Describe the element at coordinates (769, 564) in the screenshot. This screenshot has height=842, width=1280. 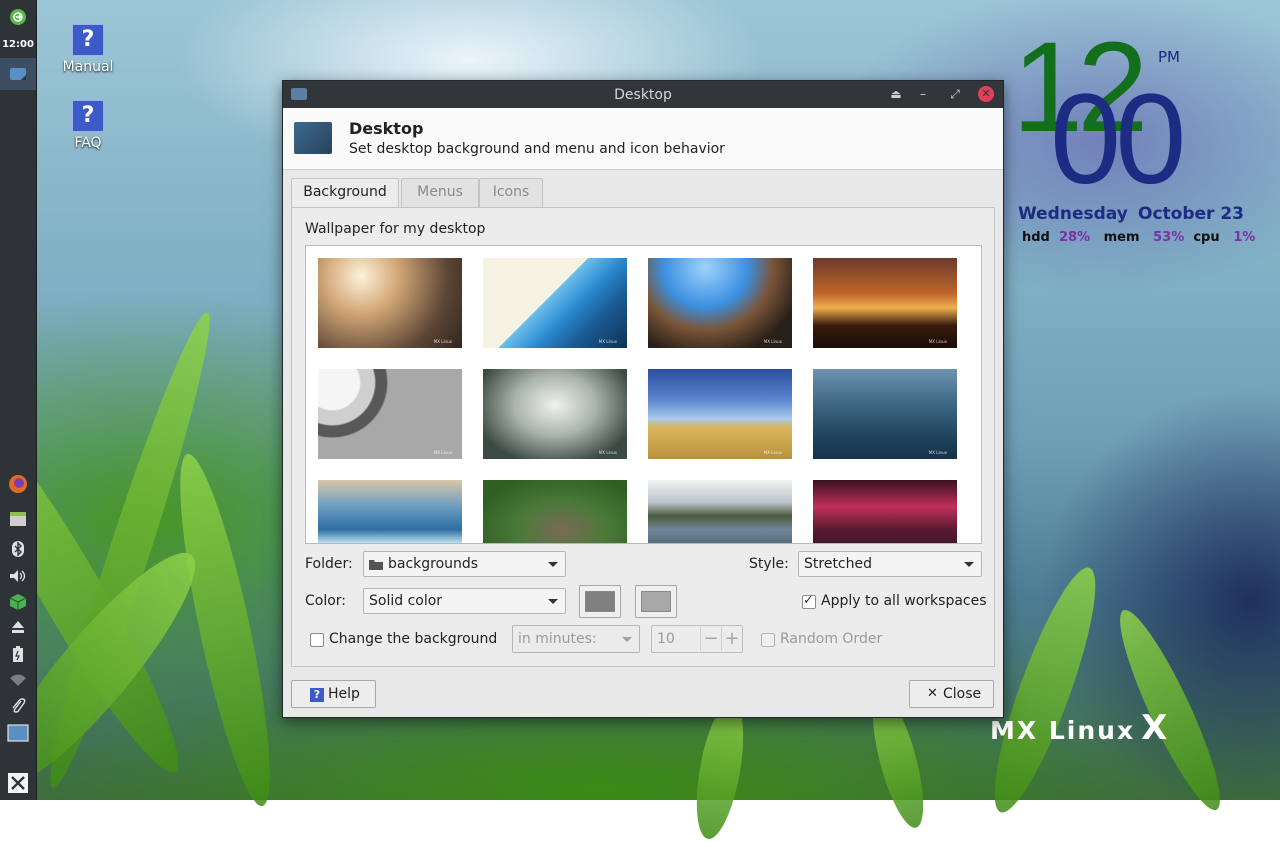
I see `style-label: Style:` at that location.